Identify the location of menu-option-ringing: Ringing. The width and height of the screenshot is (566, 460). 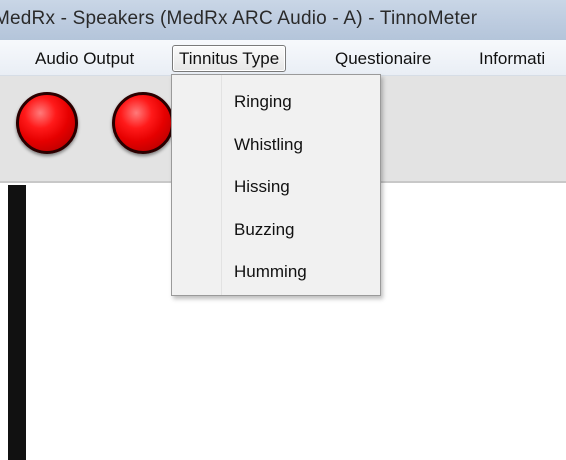
(304, 102).